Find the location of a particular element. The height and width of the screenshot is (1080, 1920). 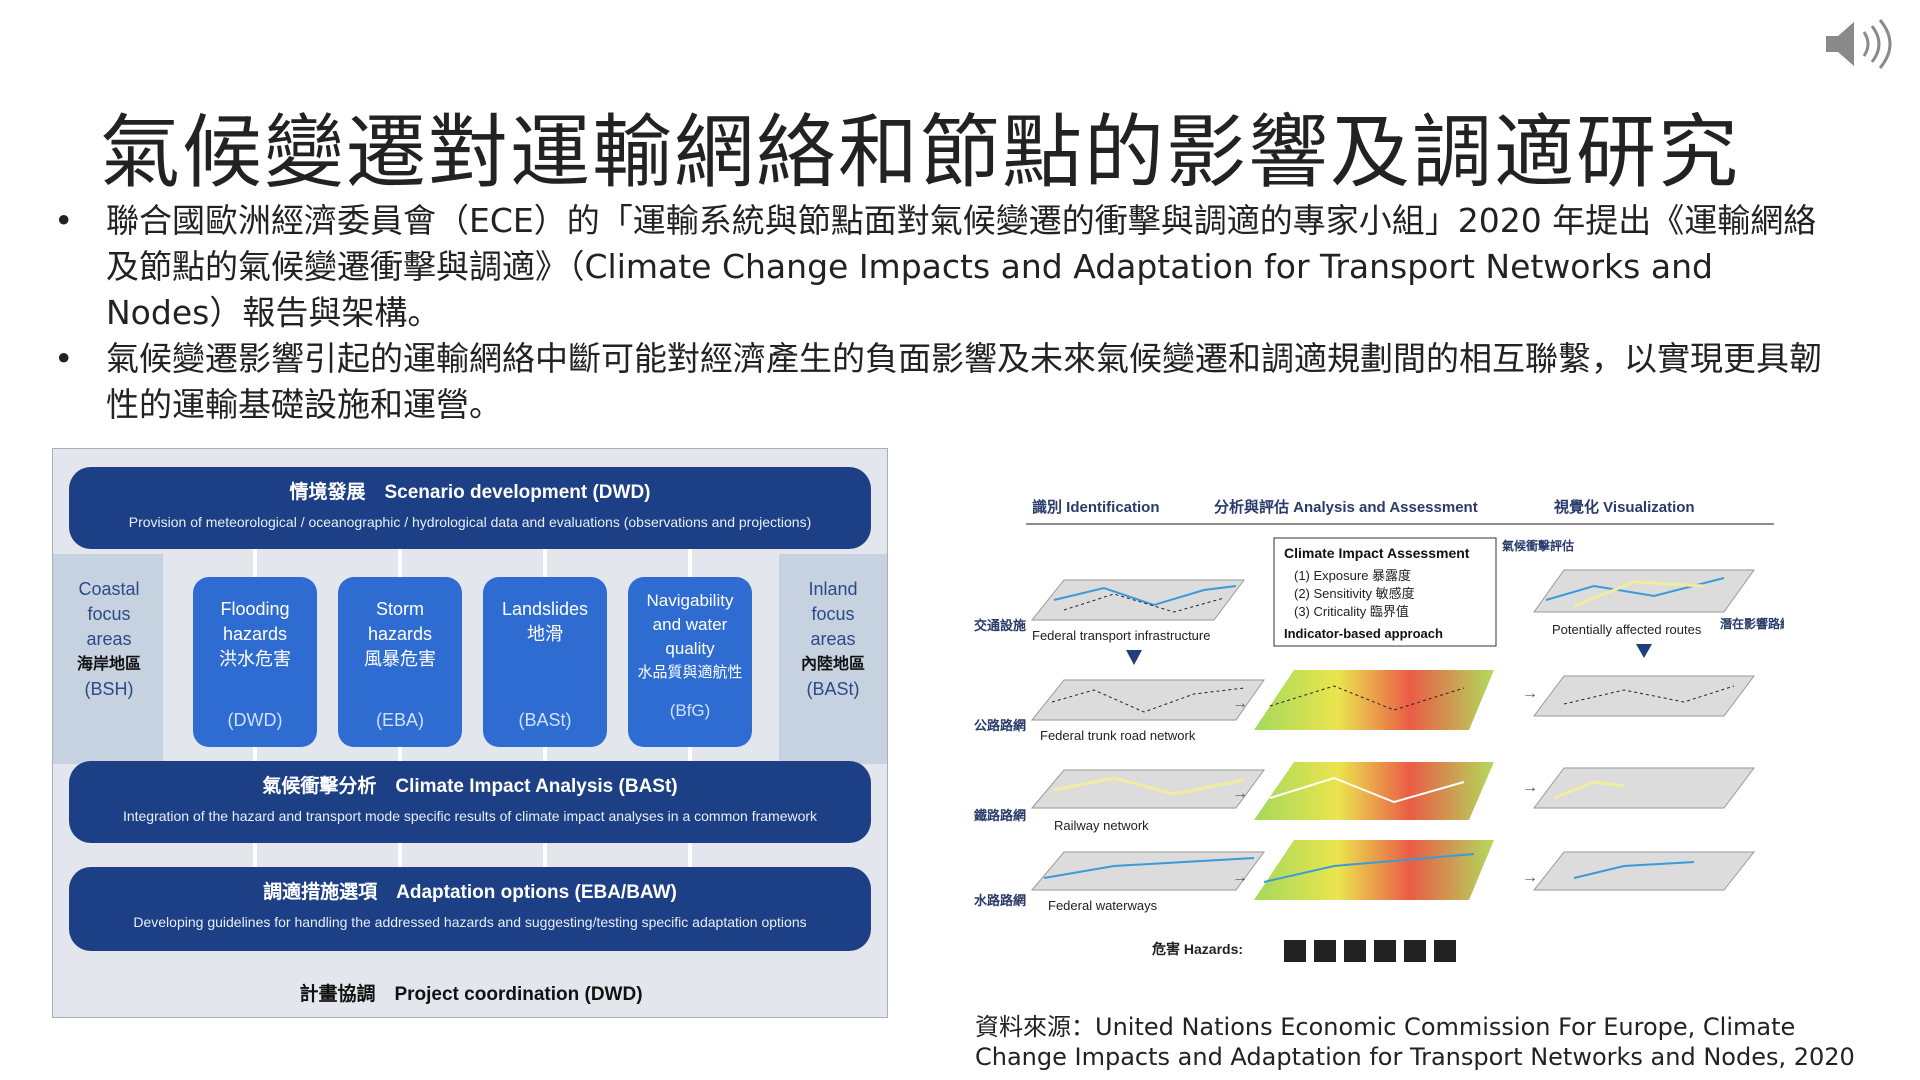

hazard-line: 風暴危害 is located at coordinates (400, 659).